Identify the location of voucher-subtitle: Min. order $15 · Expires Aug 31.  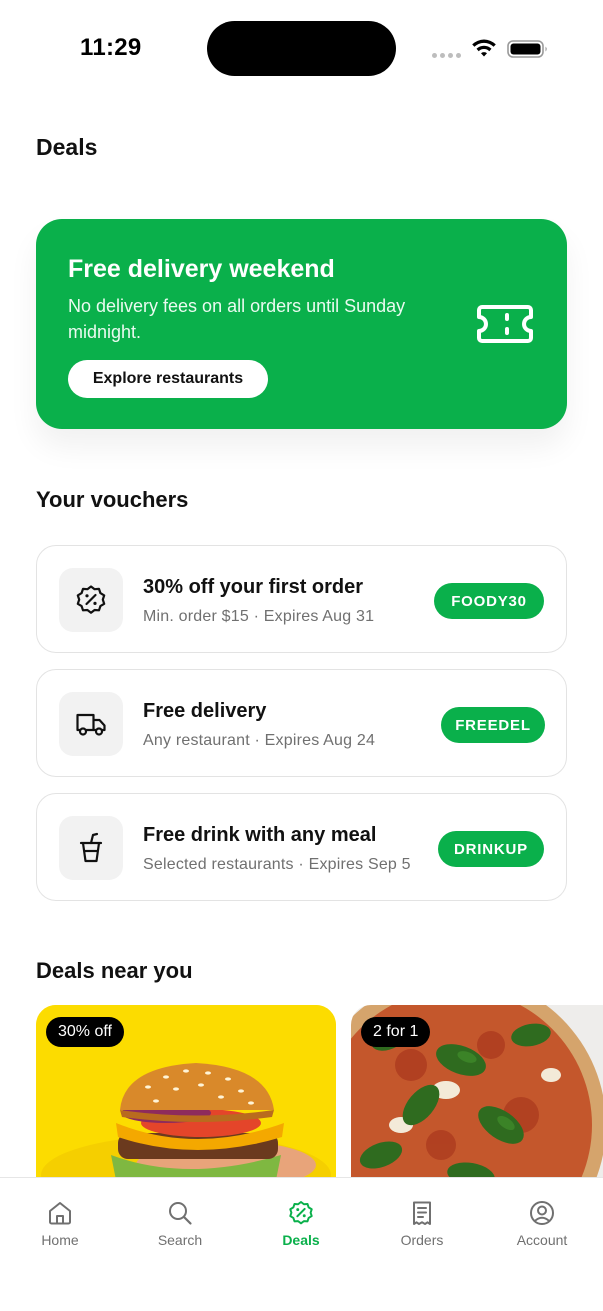
(259, 616).